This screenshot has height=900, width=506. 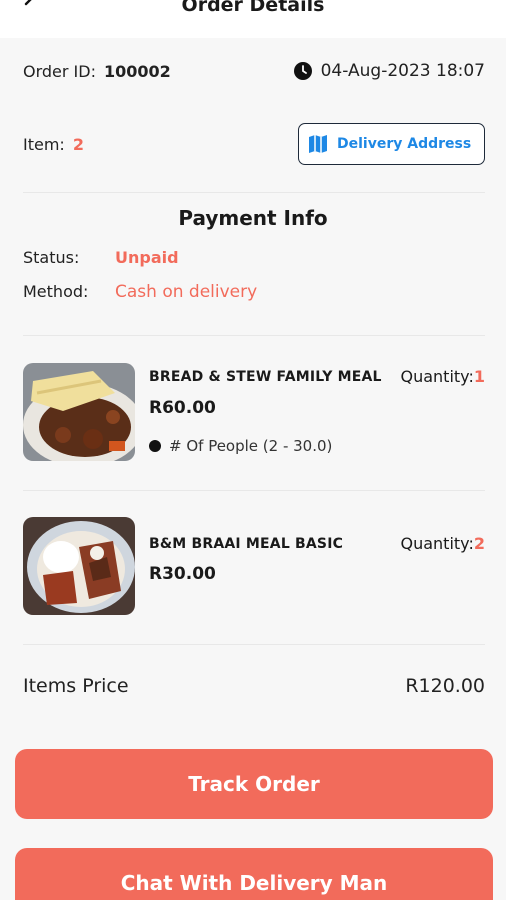 What do you see at coordinates (182, 574) in the screenshot?
I see `item-price: R30.00` at bounding box center [182, 574].